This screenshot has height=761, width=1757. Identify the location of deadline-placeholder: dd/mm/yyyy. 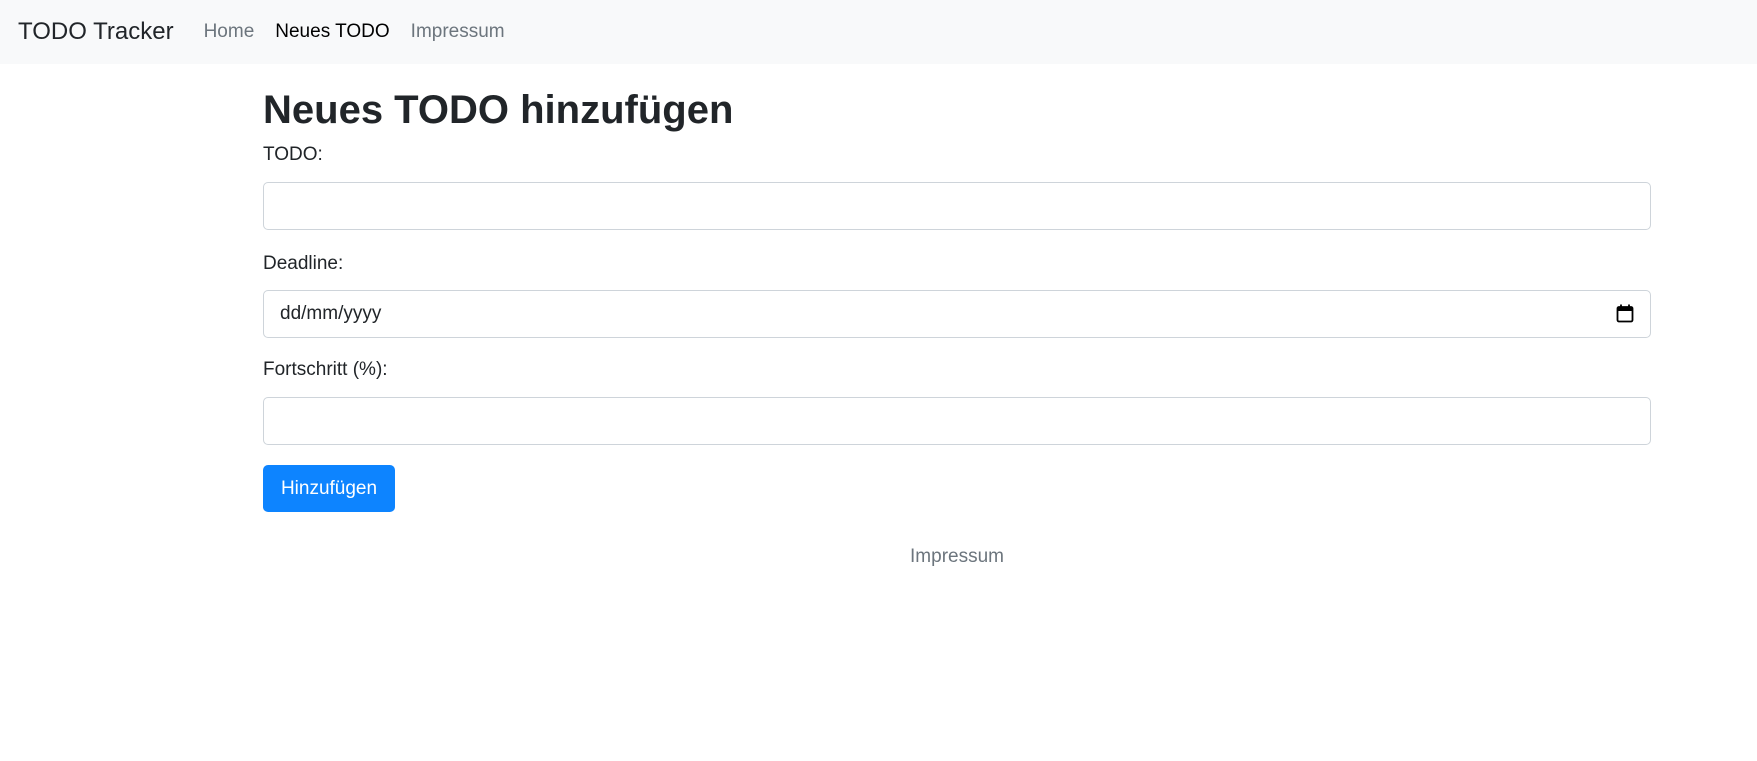
(331, 313).